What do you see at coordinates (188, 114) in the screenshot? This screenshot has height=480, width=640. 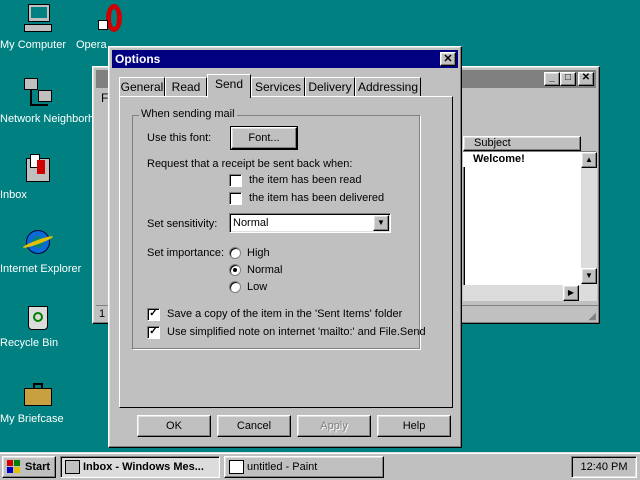 I see `group-title: When sending mail` at bounding box center [188, 114].